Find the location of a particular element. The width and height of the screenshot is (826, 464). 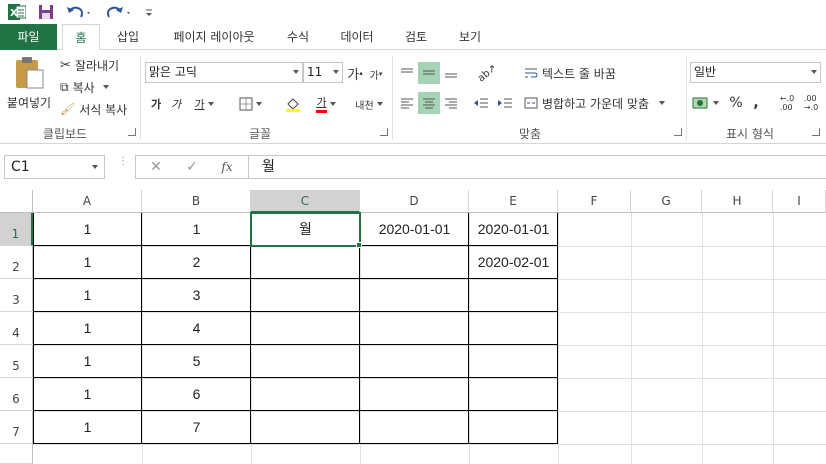

cell-e4 is located at coordinates (513, 328).